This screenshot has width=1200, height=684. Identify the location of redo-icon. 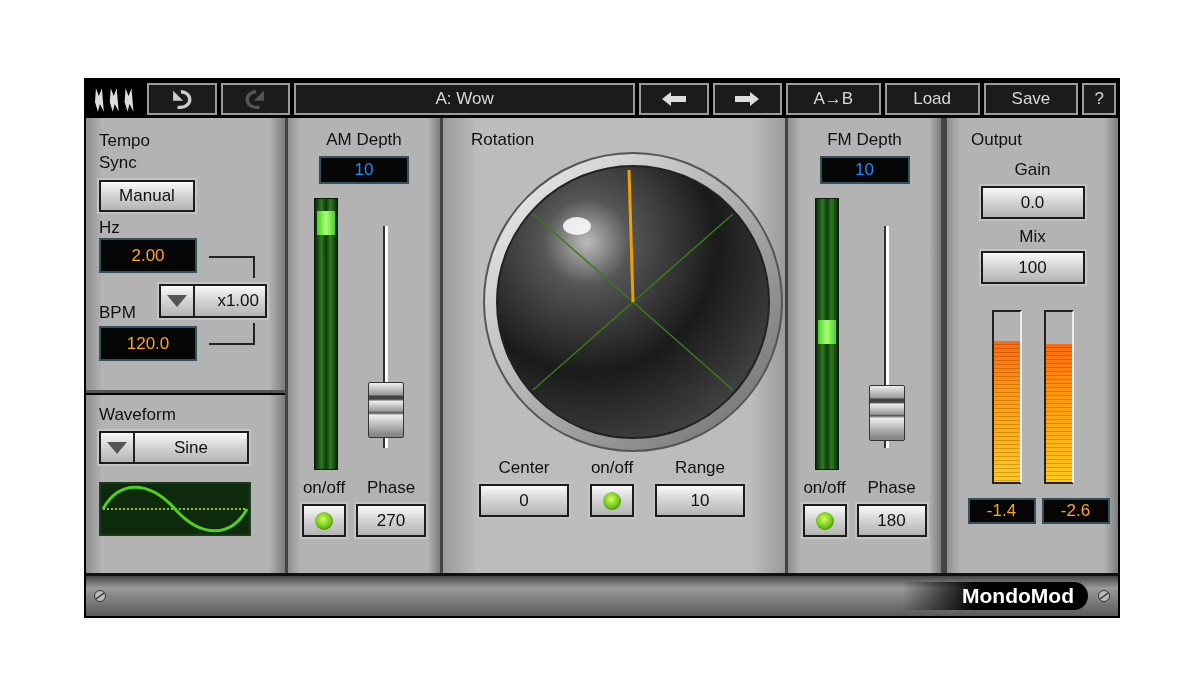
(255, 99).